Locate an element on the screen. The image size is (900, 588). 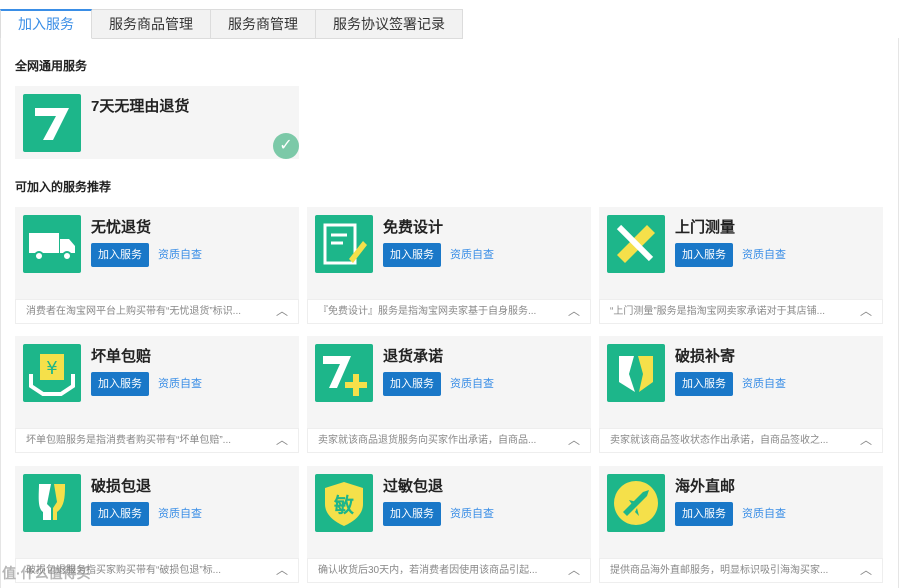
truck-icon is located at coordinates (52, 244).